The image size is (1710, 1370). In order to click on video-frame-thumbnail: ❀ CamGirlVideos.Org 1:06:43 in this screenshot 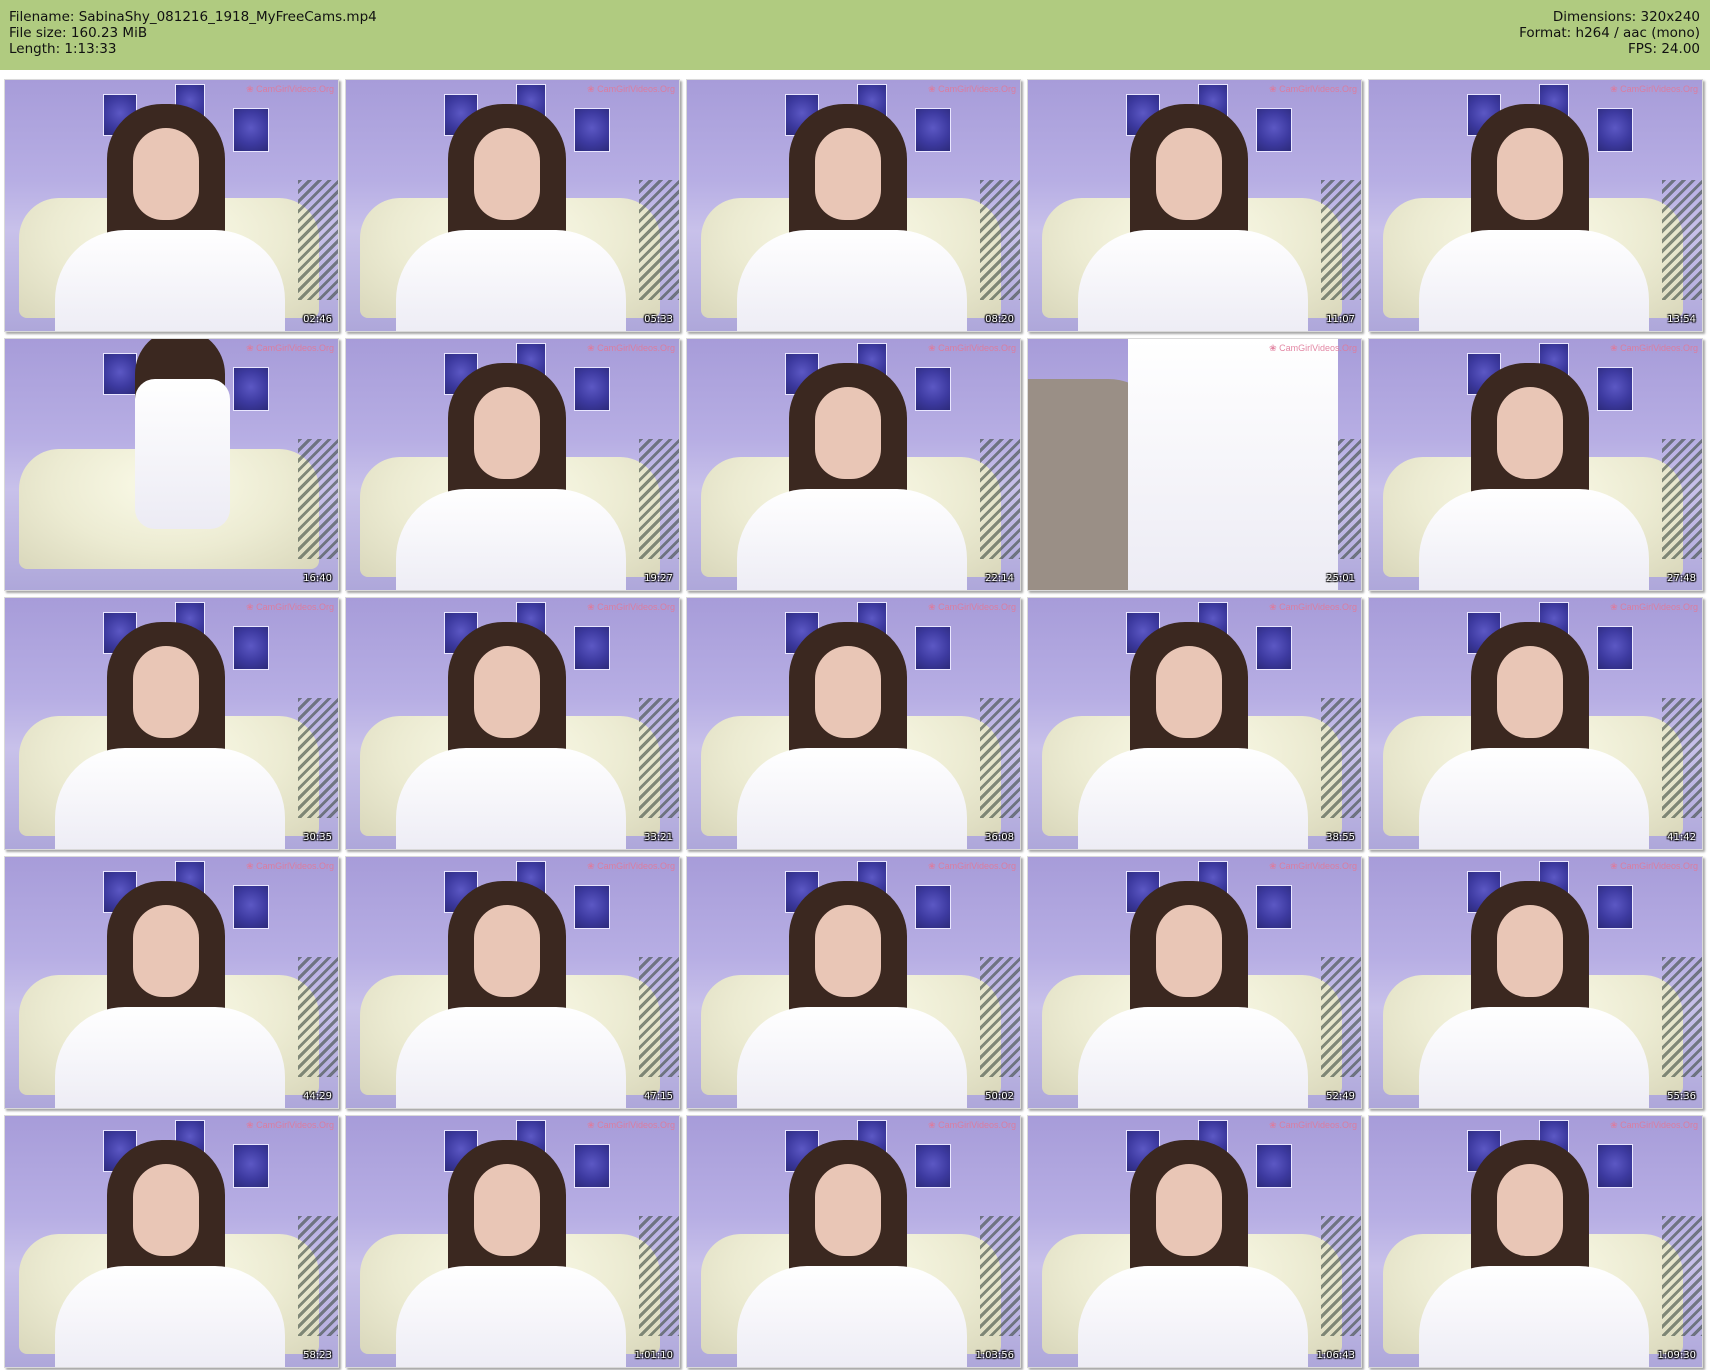, I will do `click(1194, 1241)`.